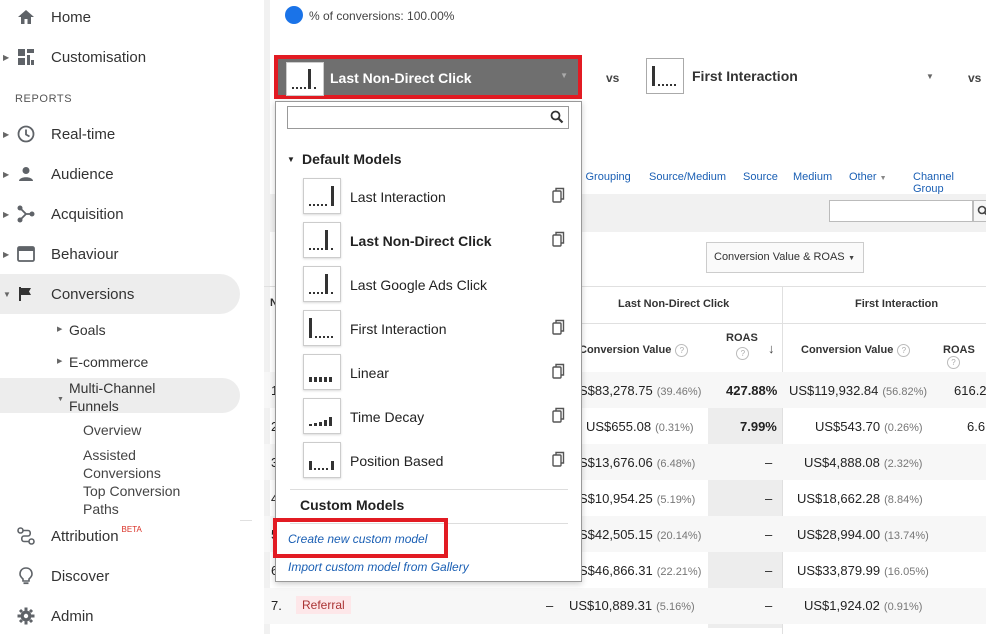 This screenshot has height=634, width=986. I want to click on conv-value-pct: (20.14%), so click(679, 536).